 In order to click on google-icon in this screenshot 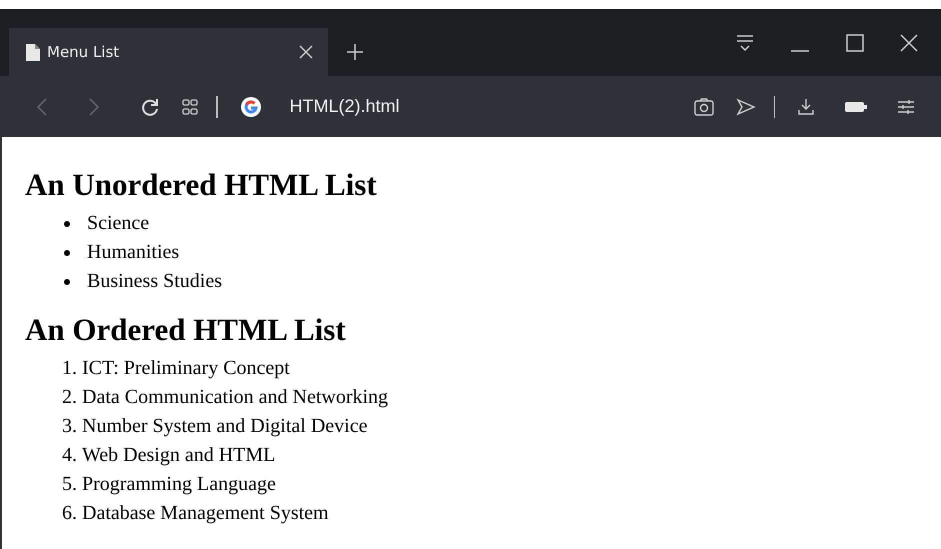, I will do `click(251, 107)`.